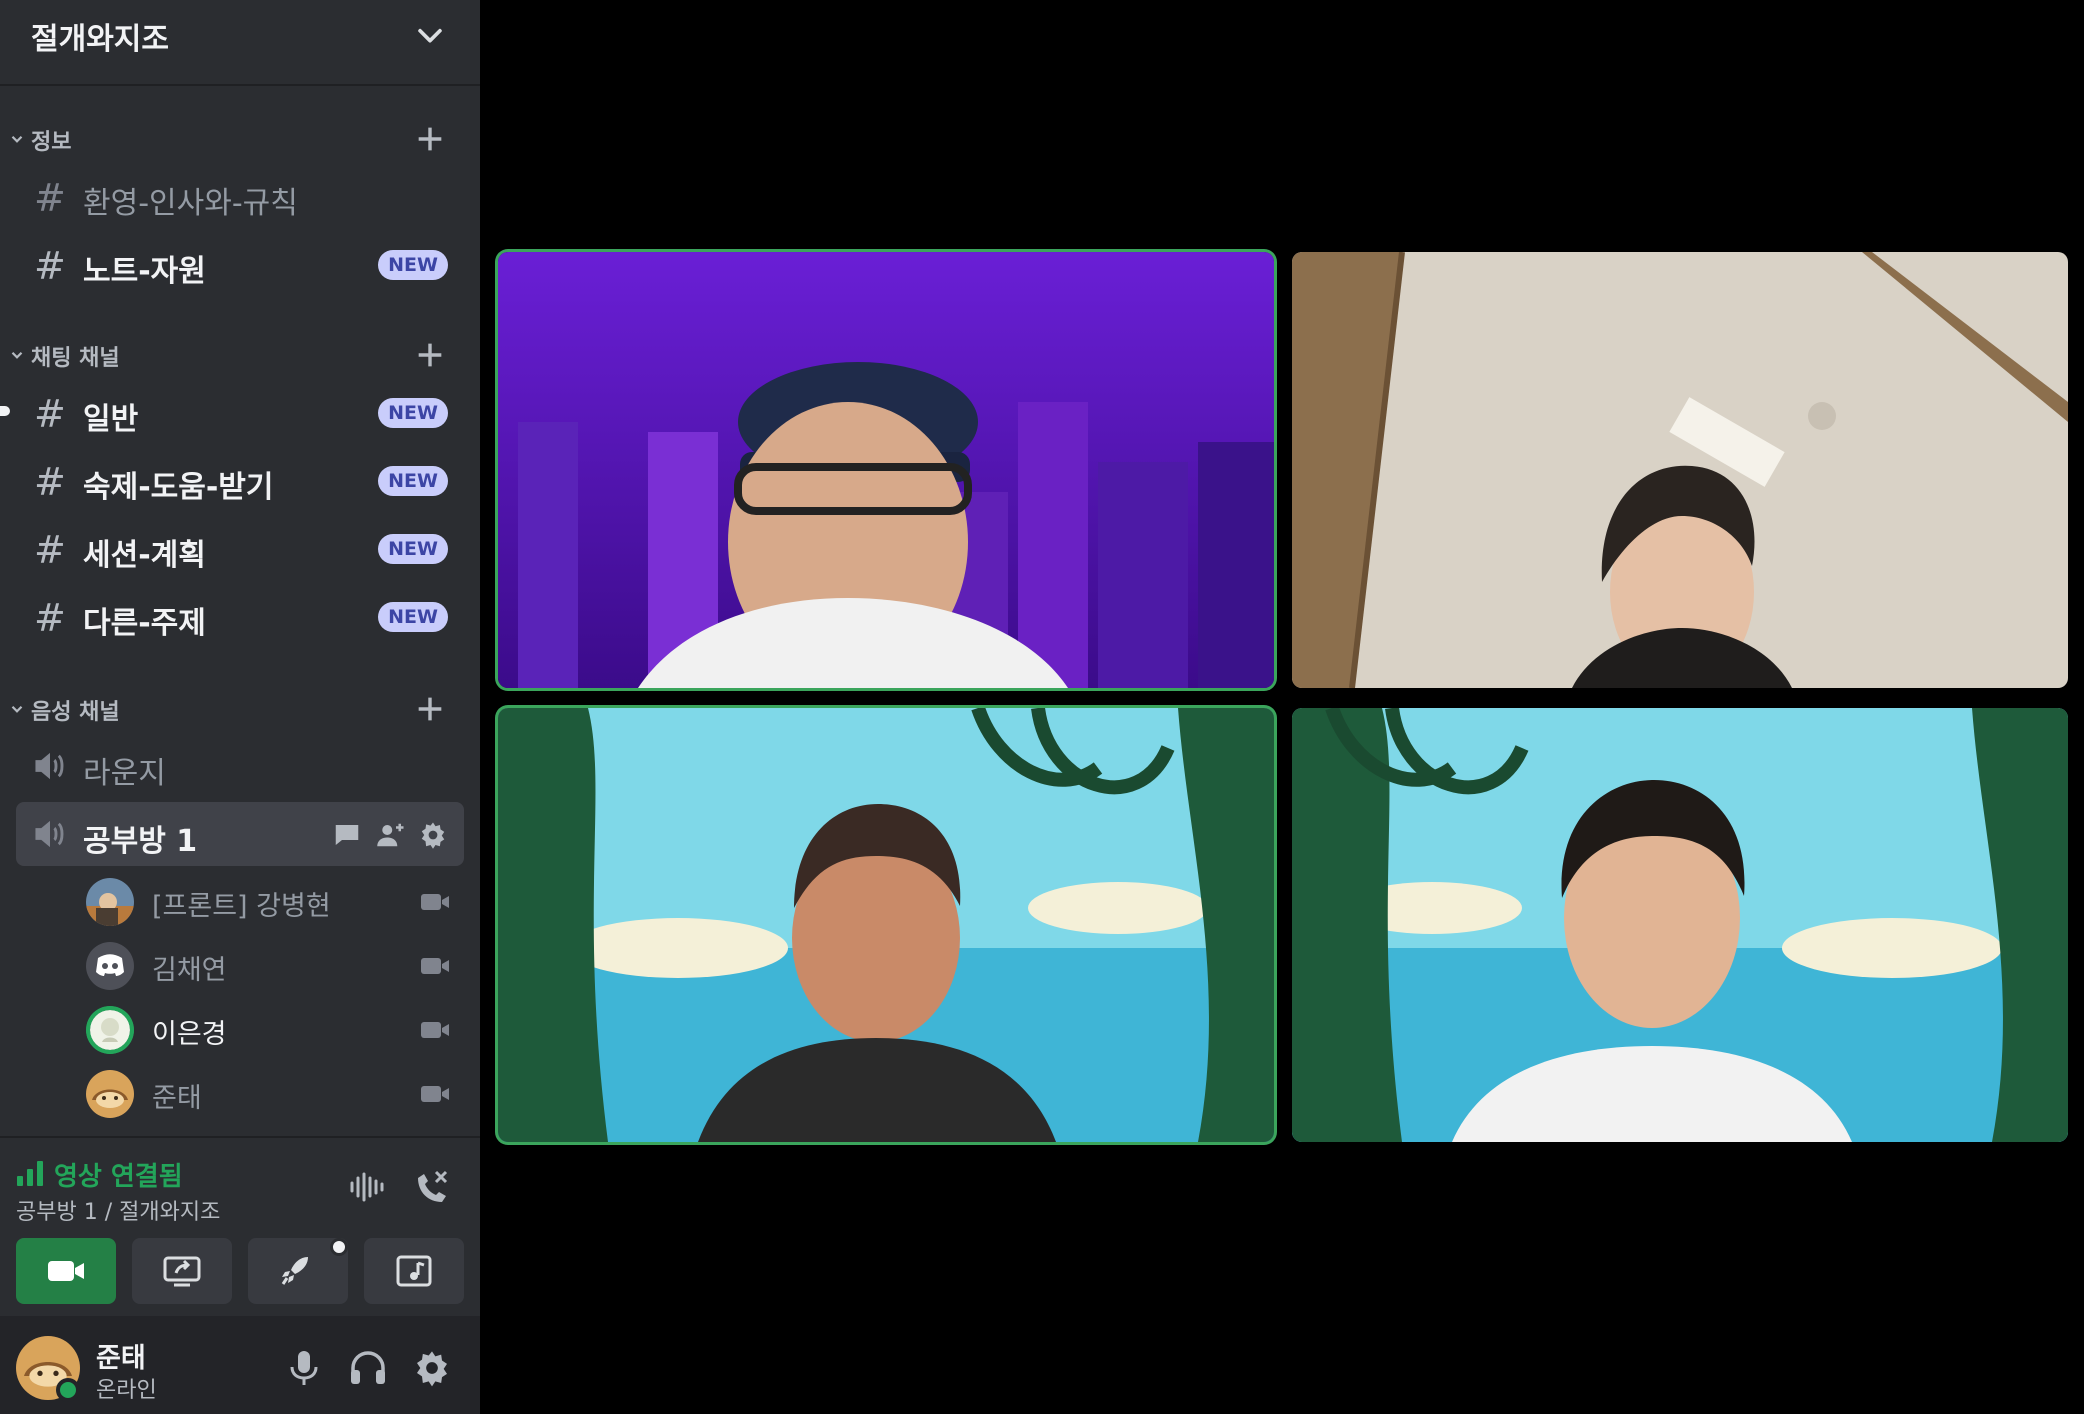  What do you see at coordinates (240, 616) in the screenshot?
I see `channel-other-topics: # 다른-주제 NEW` at bounding box center [240, 616].